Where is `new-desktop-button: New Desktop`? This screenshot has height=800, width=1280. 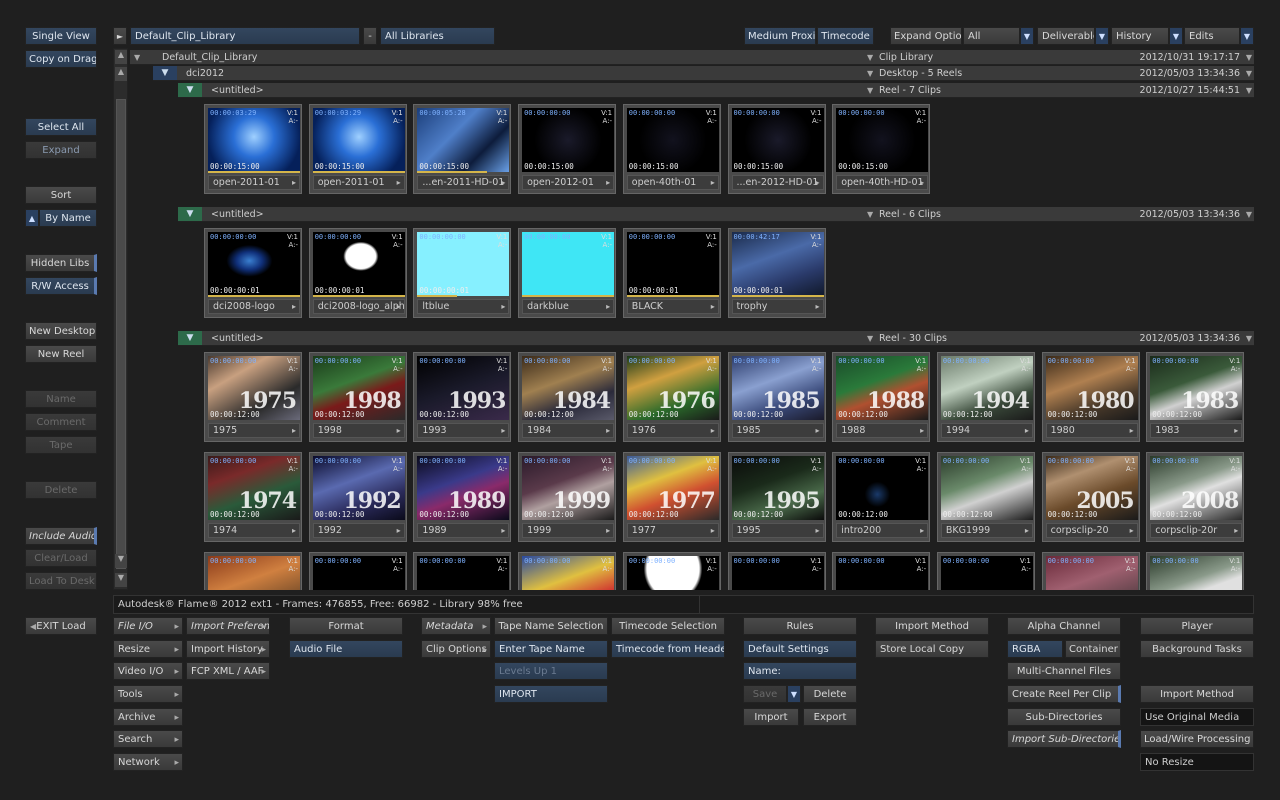 new-desktop-button: New Desktop is located at coordinates (61, 331).